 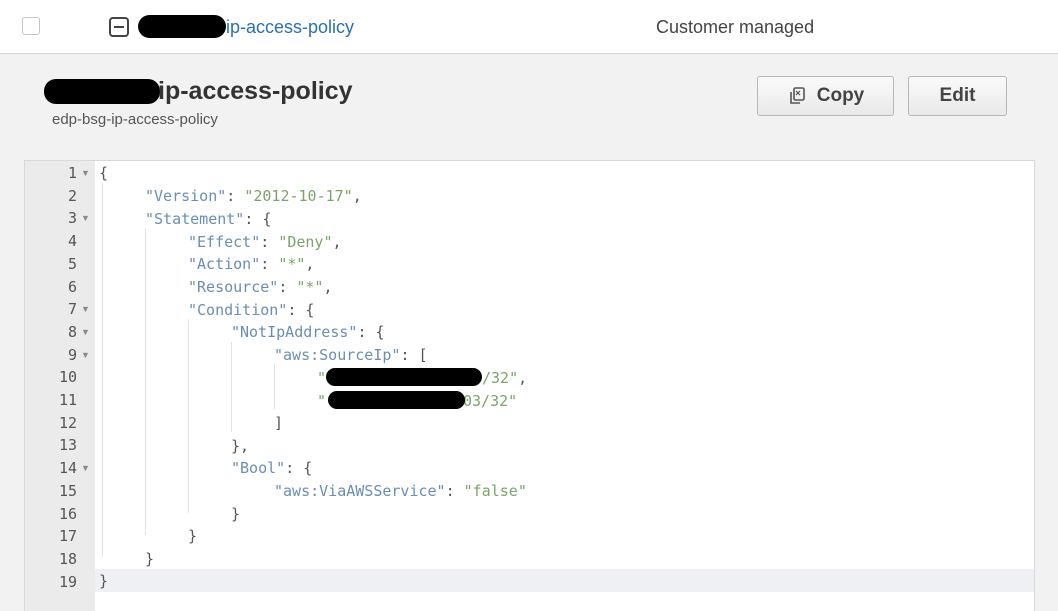 What do you see at coordinates (208, 219) in the screenshot?
I see `code-line: "Statement": {` at bounding box center [208, 219].